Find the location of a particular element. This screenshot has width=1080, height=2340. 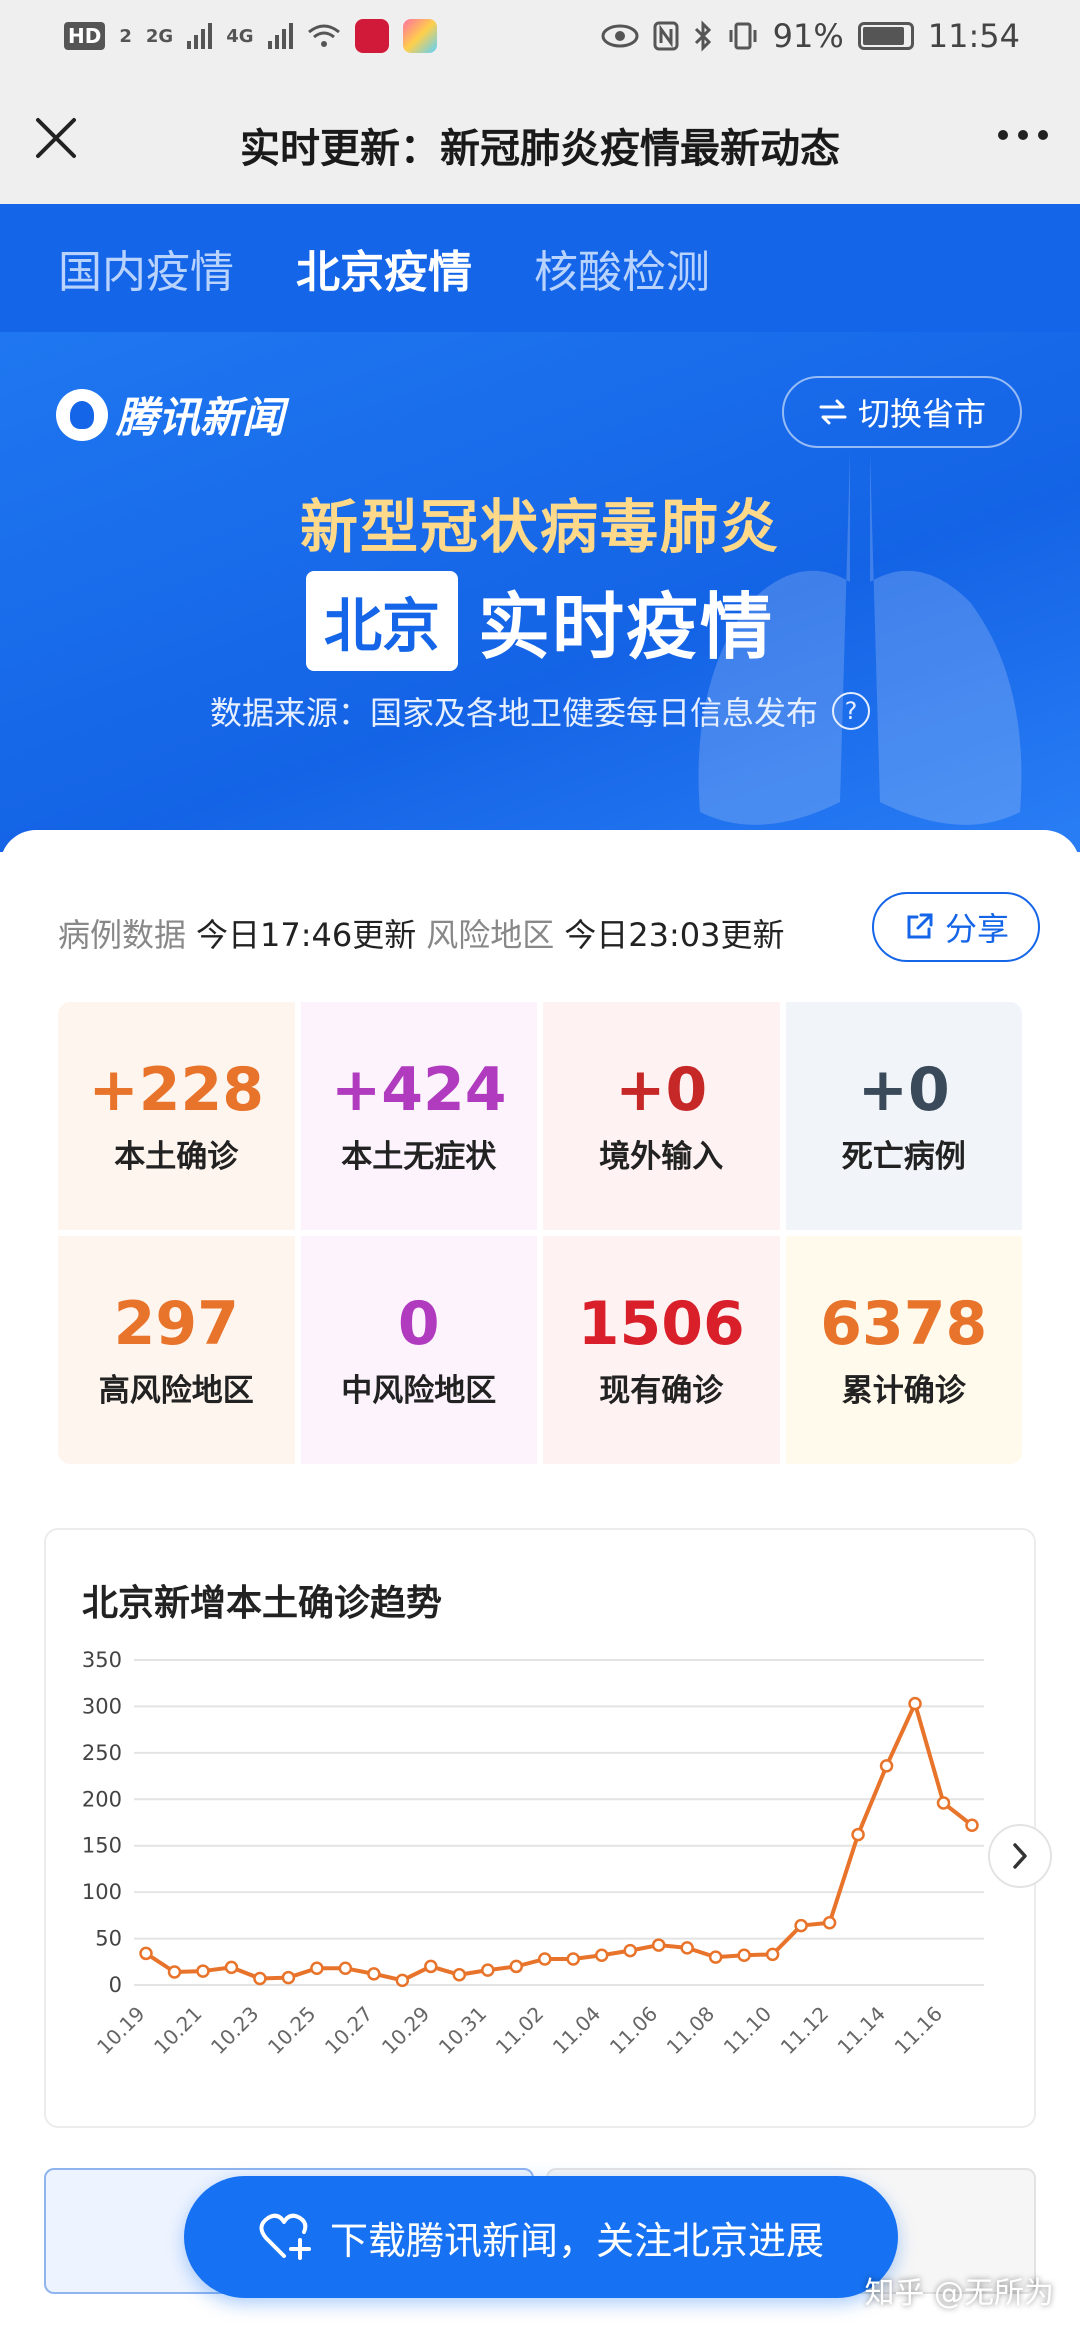

share-button: 分享 is located at coordinates (956, 927).